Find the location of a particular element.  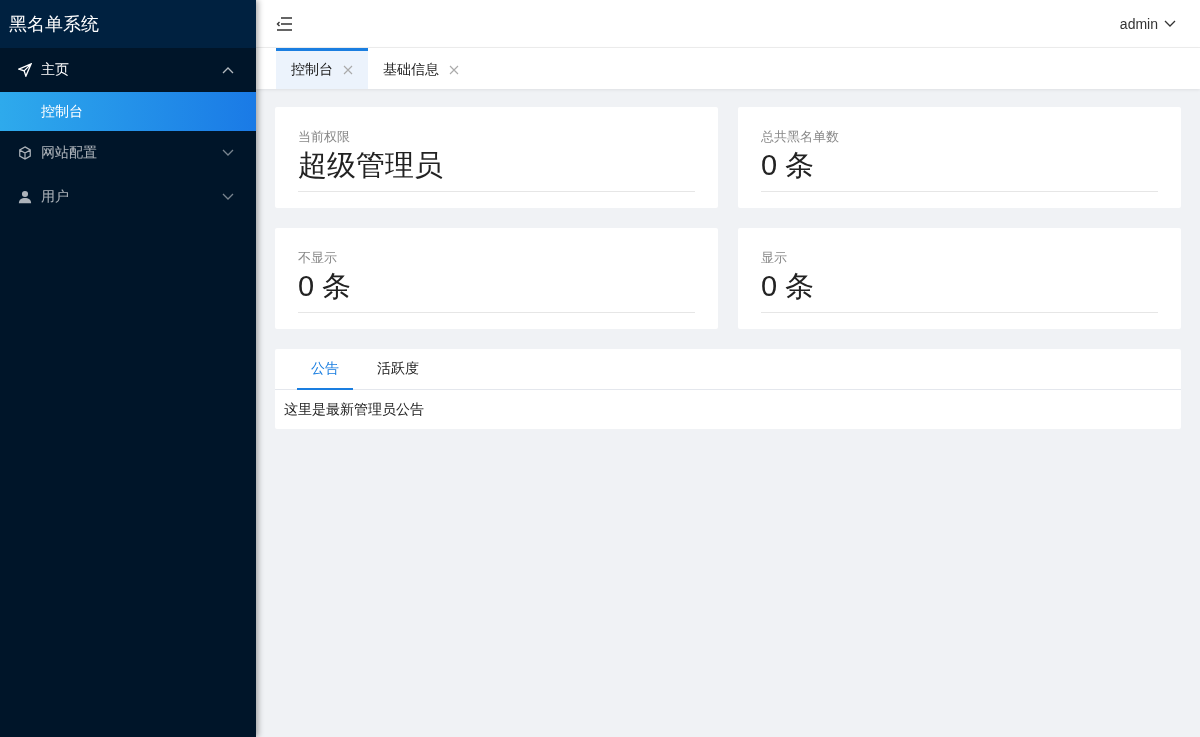

notice-text: 这里是最新管理员公告 is located at coordinates (354, 409).